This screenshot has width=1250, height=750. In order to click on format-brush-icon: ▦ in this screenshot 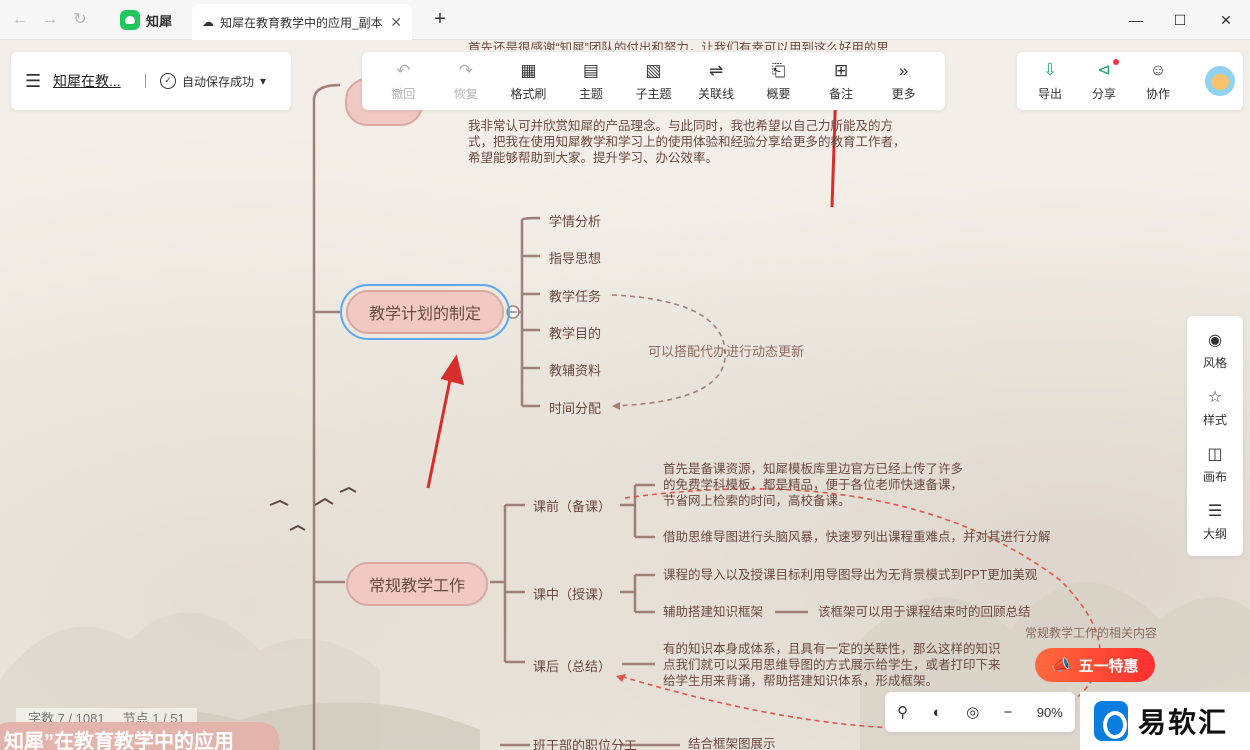, I will do `click(528, 70)`.